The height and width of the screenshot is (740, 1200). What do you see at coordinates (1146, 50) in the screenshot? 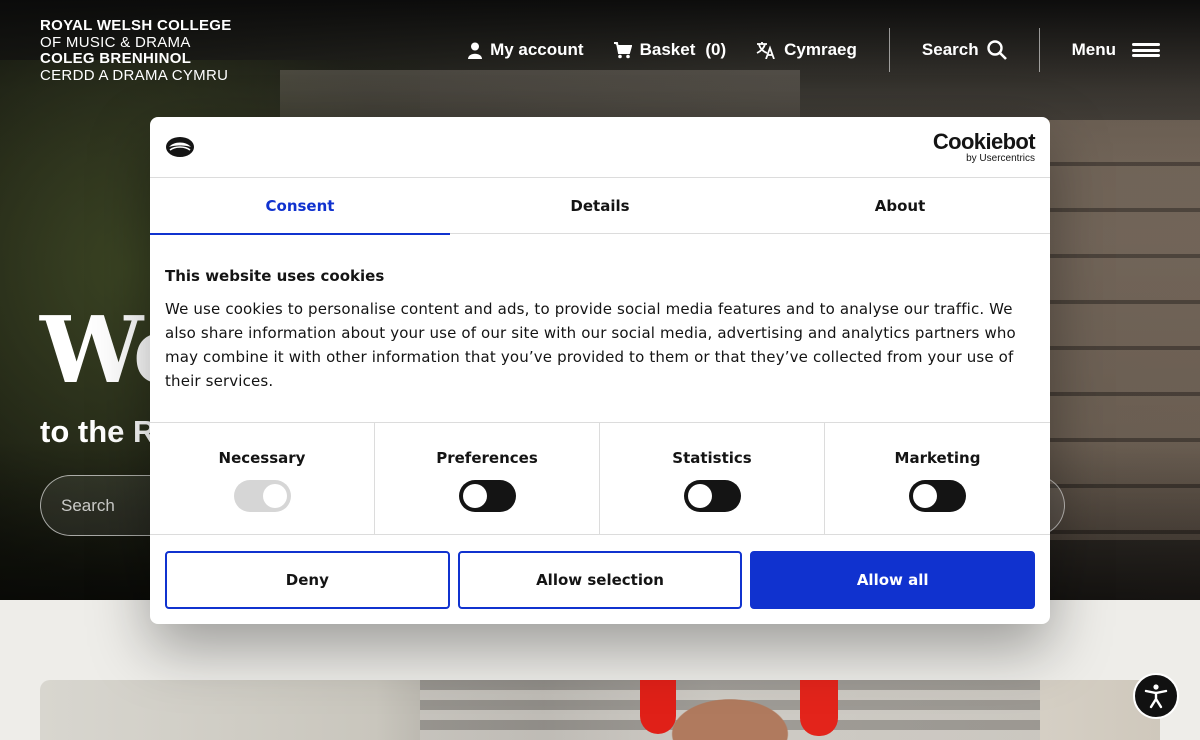
I see `hamburger-icon` at bounding box center [1146, 50].